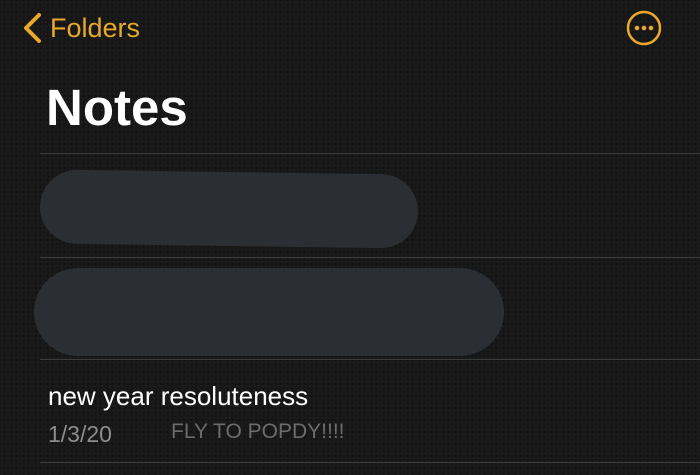 The image size is (700, 475). Describe the element at coordinates (258, 431) in the screenshot. I see `note-preview: FLY TO POPDY!!!!` at that location.